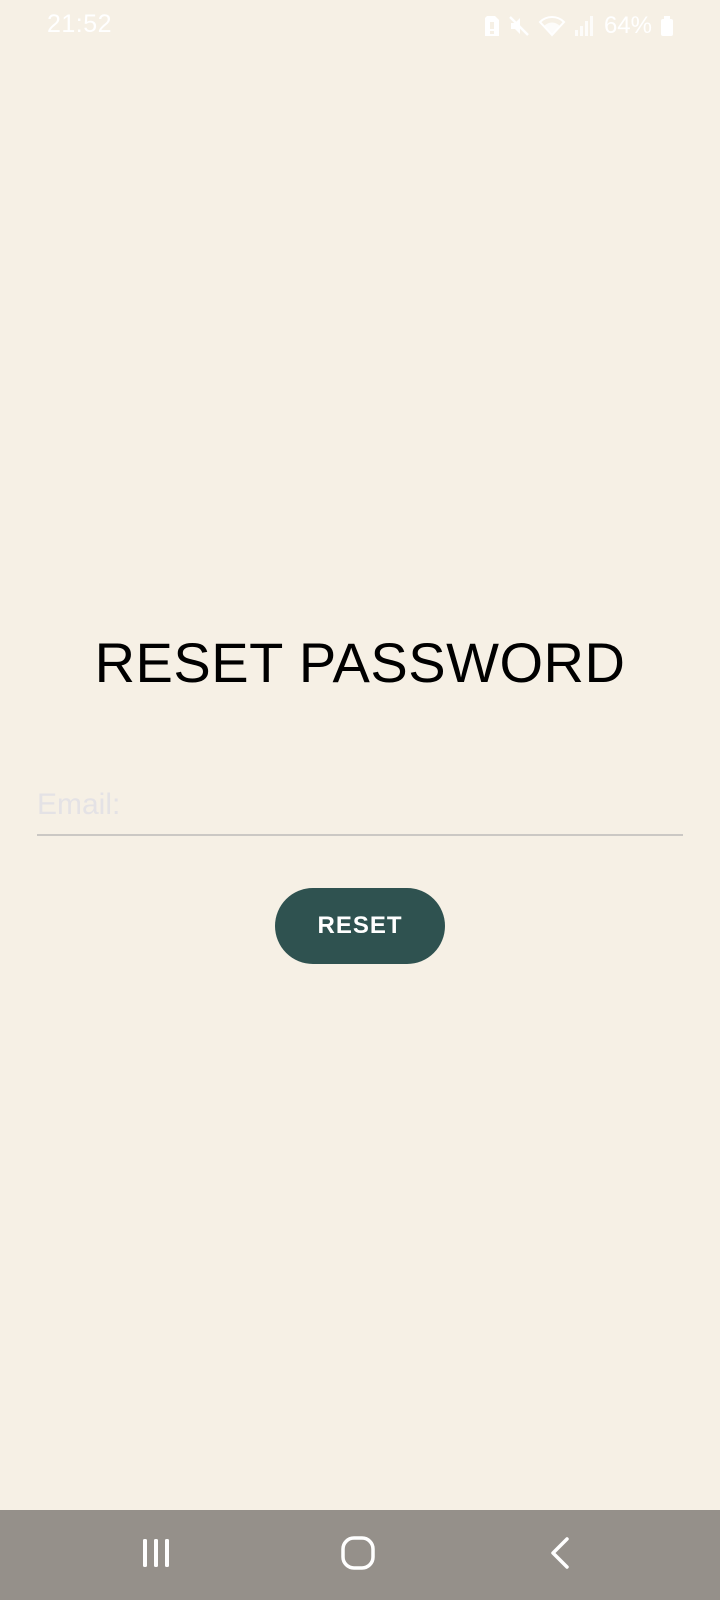 This screenshot has height=1600, width=720. What do you see at coordinates (667, 26) in the screenshot?
I see `battery-icon` at bounding box center [667, 26].